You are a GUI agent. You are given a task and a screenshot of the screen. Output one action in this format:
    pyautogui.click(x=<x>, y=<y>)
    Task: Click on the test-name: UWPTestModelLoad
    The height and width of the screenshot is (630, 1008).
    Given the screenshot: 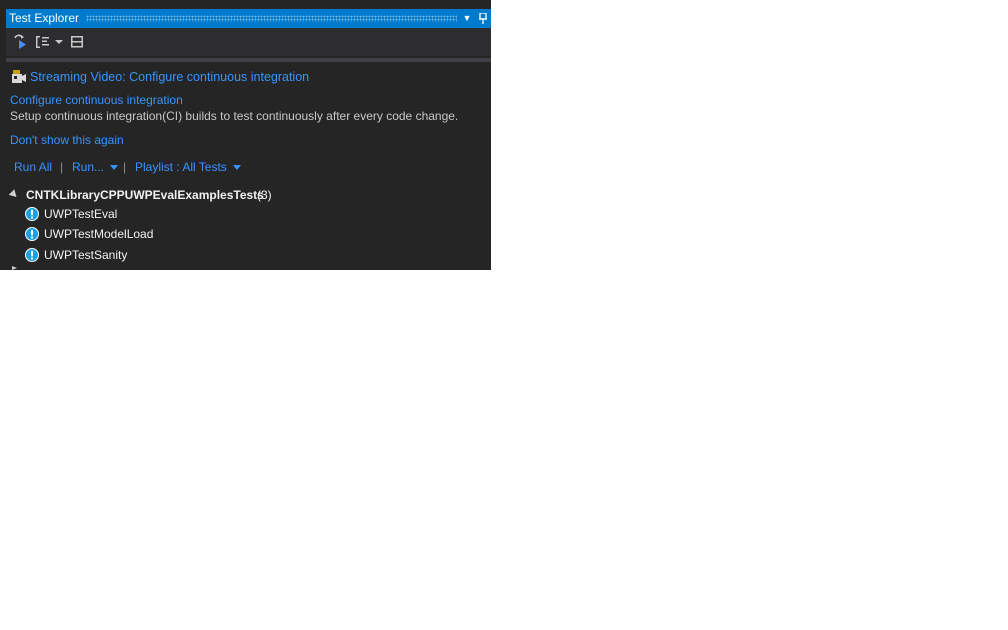 What is the action you would take?
    pyautogui.click(x=99, y=234)
    